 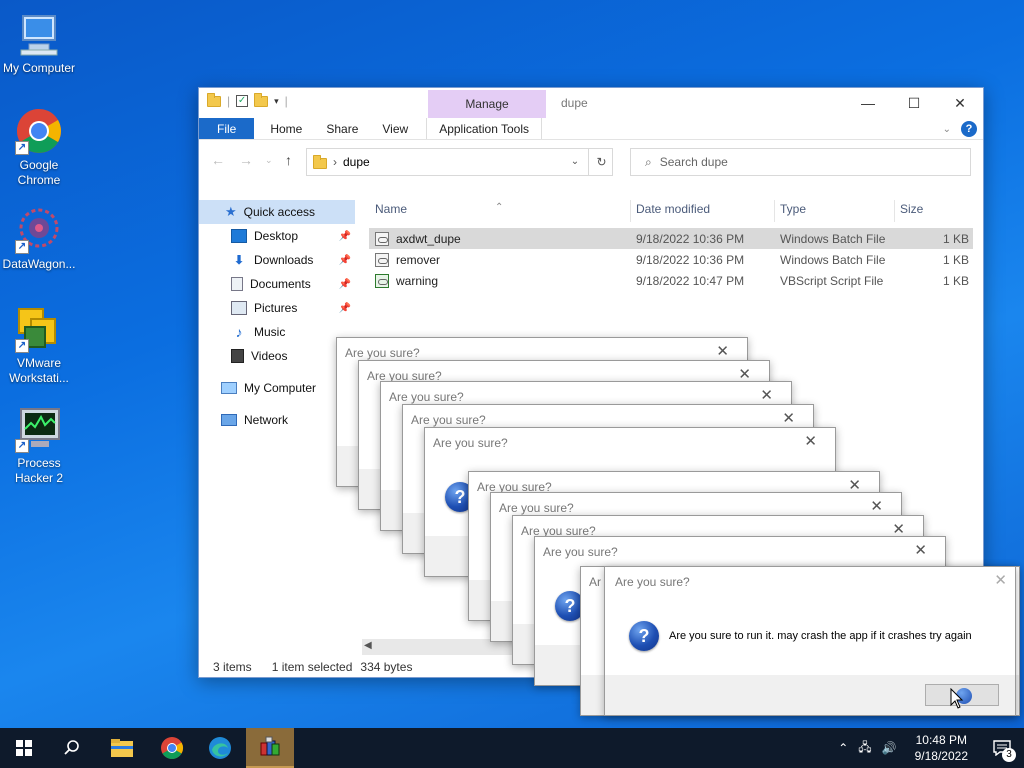 I want to click on maximize-button: ☐, so click(x=914, y=103).